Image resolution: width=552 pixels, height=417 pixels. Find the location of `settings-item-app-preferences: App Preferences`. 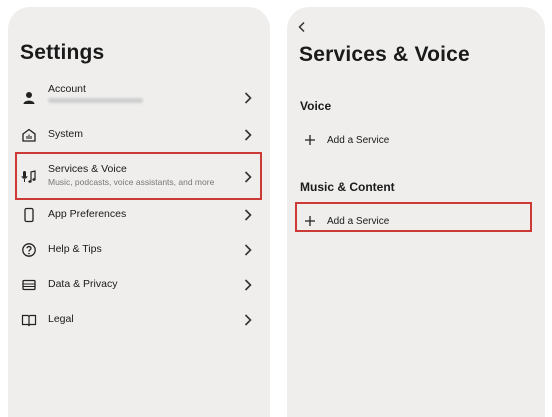

settings-item-app-preferences: App Preferences is located at coordinates (139, 215).